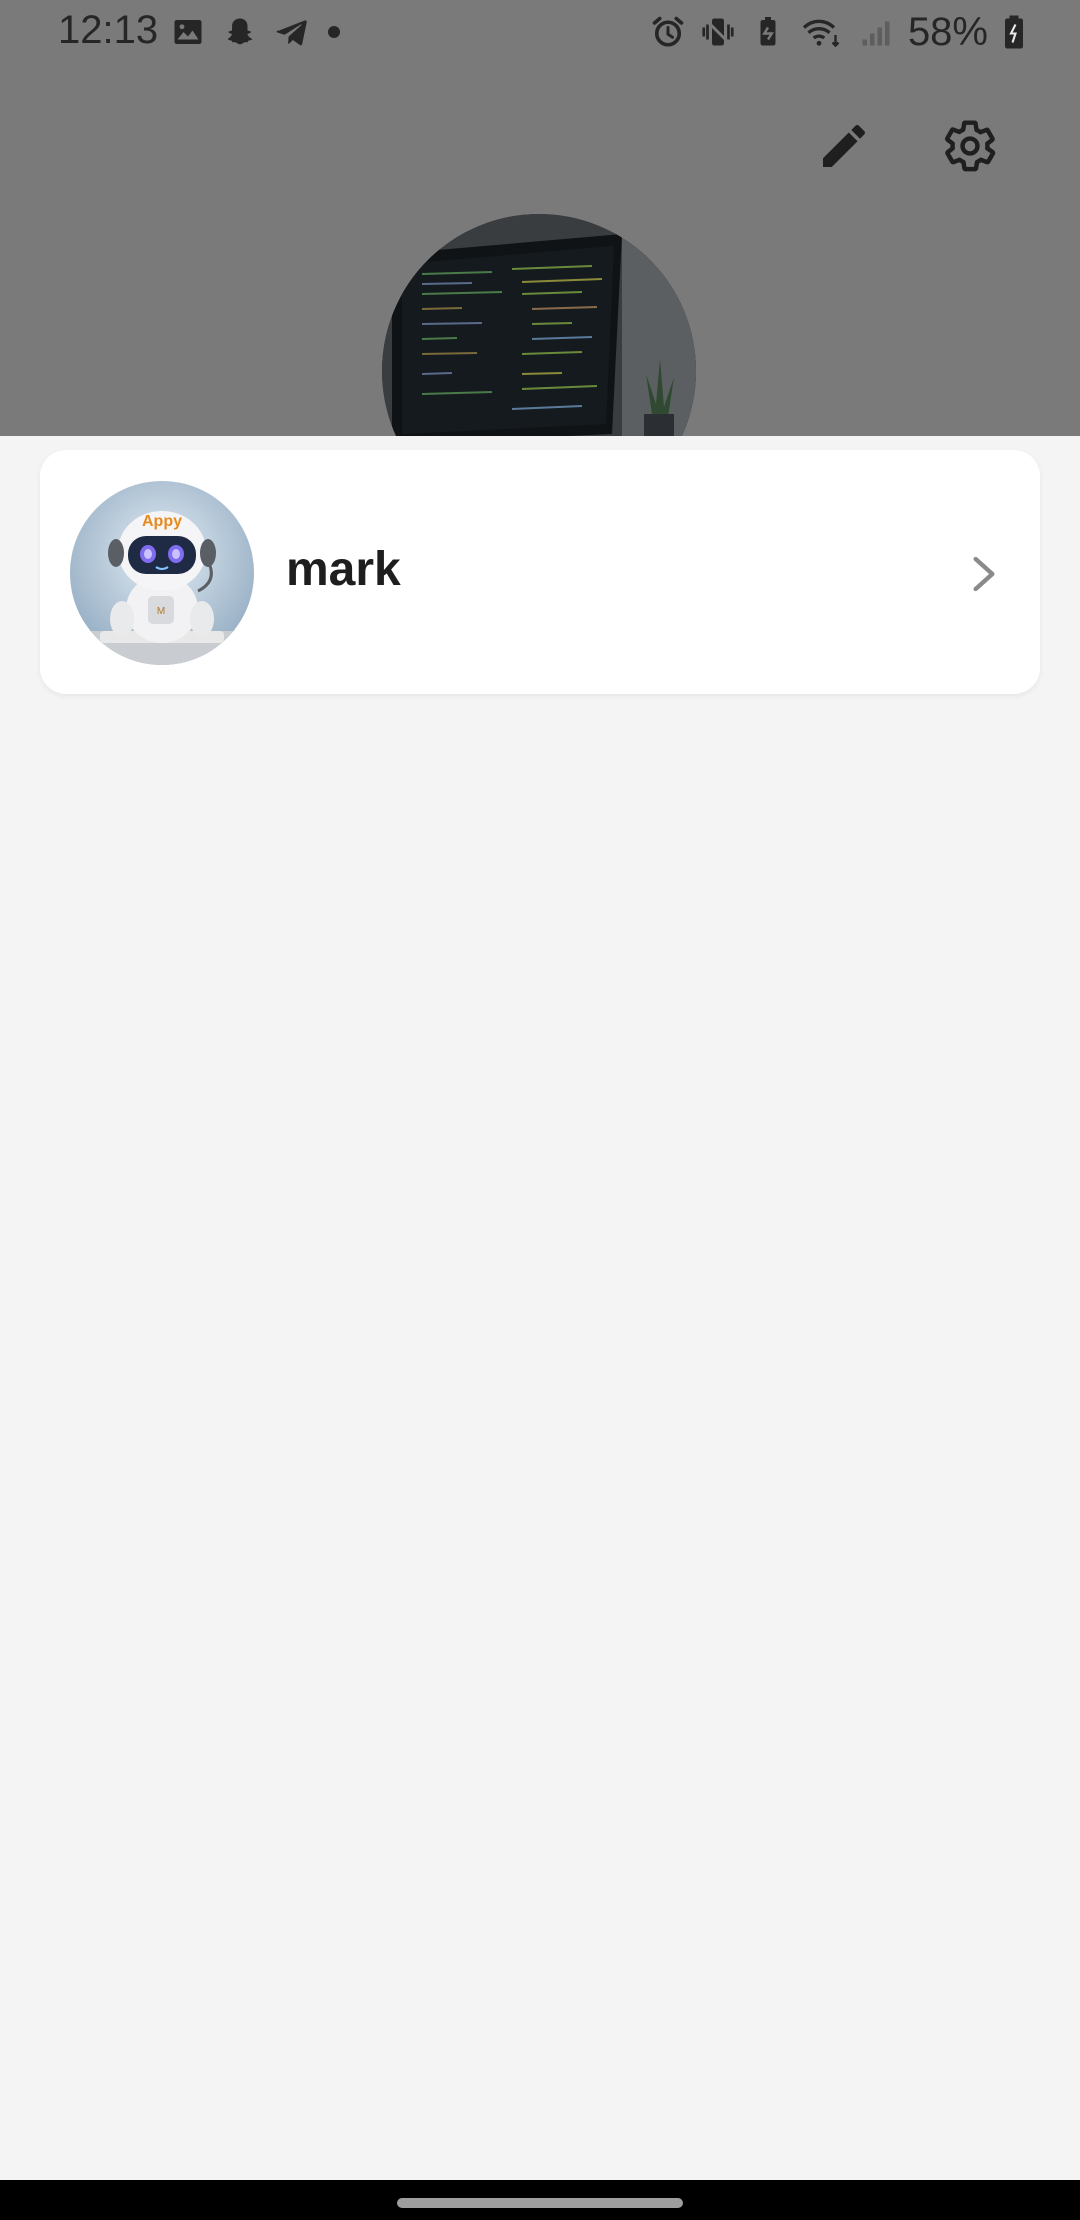 The width and height of the screenshot is (1080, 2220). What do you see at coordinates (970, 146) in the screenshot?
I see `settings-icon` at bounding box center [970, 146].